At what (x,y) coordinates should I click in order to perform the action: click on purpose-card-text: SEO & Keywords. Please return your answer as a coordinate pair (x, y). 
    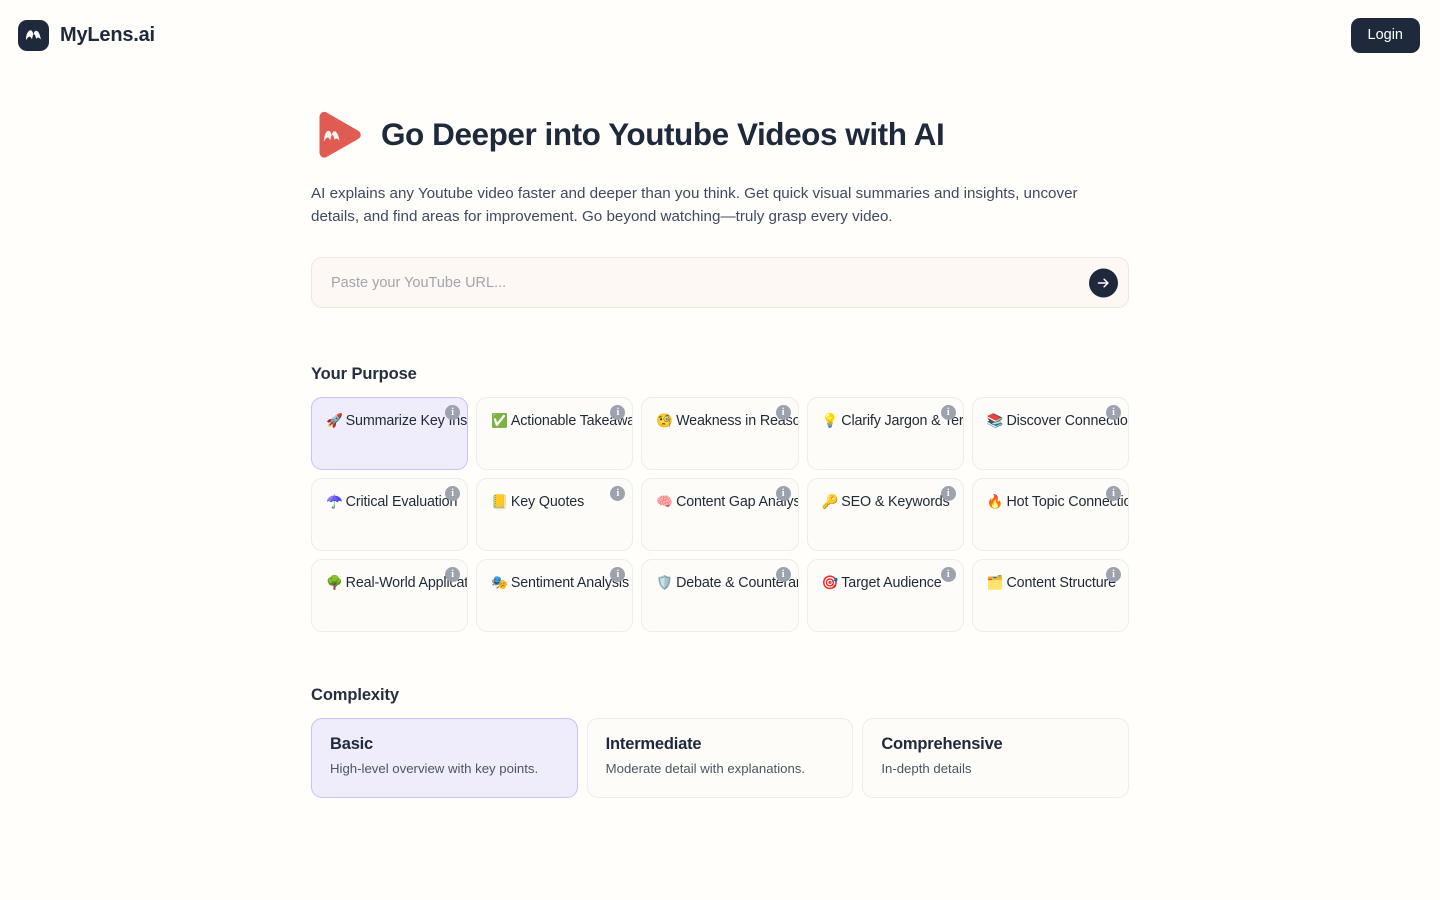
    Looking at the image, I should click on (895, 502).